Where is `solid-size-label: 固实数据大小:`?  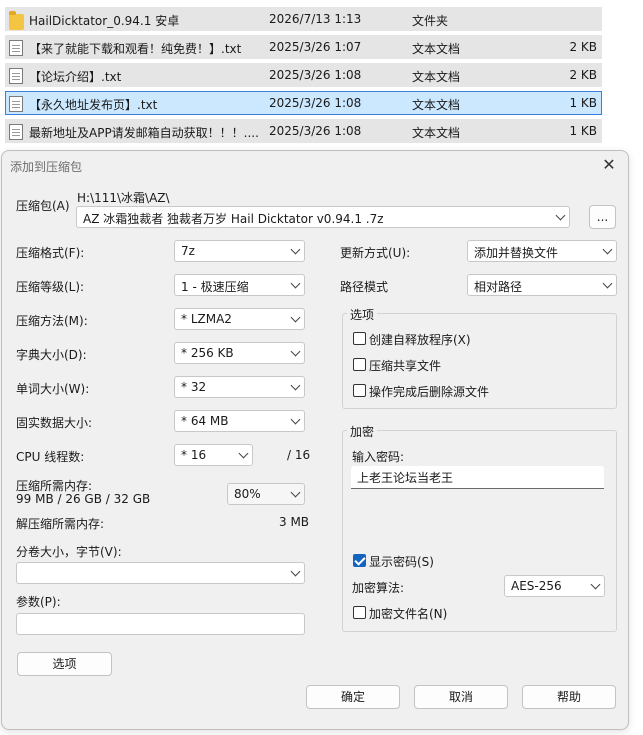
solid-size-label: 固实数据大小: is located at coordinates (54, 423).